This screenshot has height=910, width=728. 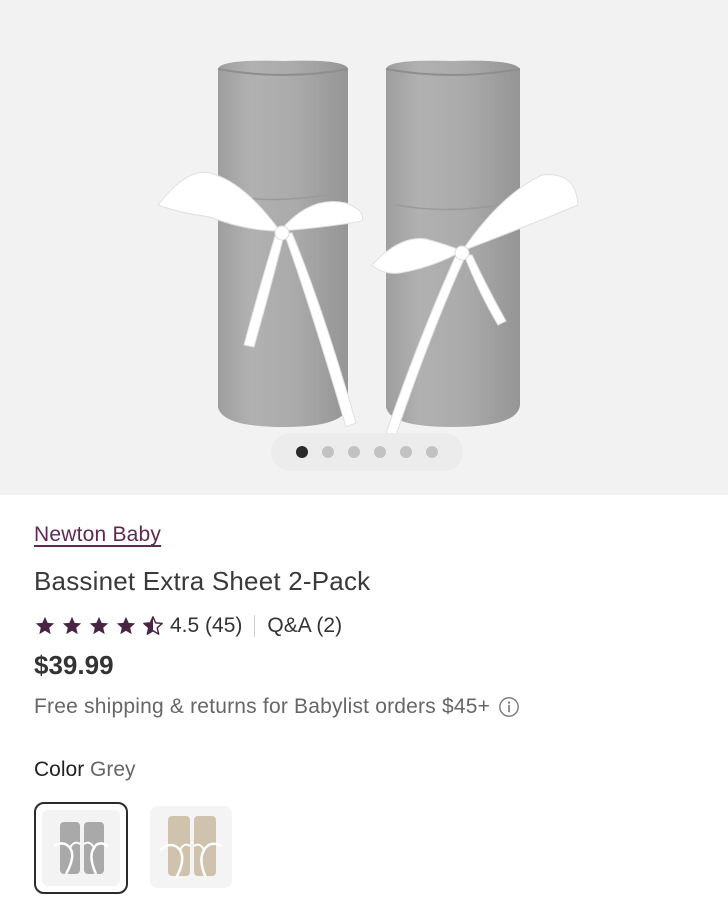 What do you see at coordinates (74, 665) in the screenshot?
I see `product-price: $39.99` at bounding box center [74, 665].